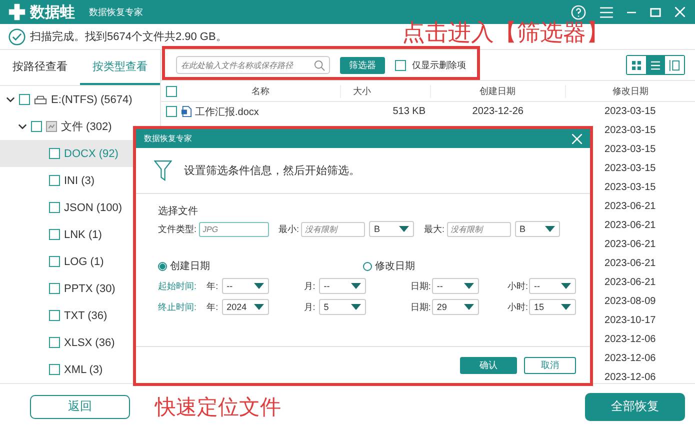 The height and width of the screenshot is (429, 695). Describe the element at coordinates (80, 406) in the screenshot. I see `back-button: 返回` at that location.